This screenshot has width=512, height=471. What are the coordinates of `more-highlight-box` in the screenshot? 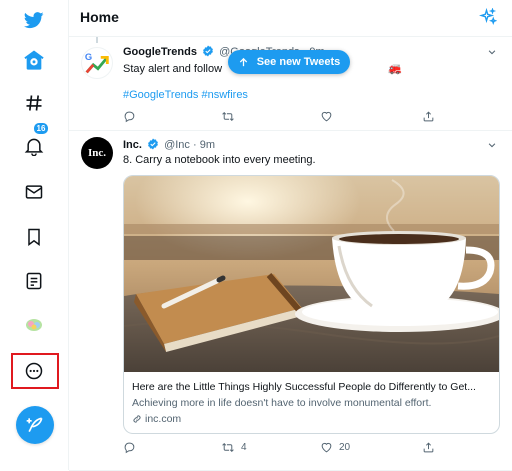 It's located at (35, 371).